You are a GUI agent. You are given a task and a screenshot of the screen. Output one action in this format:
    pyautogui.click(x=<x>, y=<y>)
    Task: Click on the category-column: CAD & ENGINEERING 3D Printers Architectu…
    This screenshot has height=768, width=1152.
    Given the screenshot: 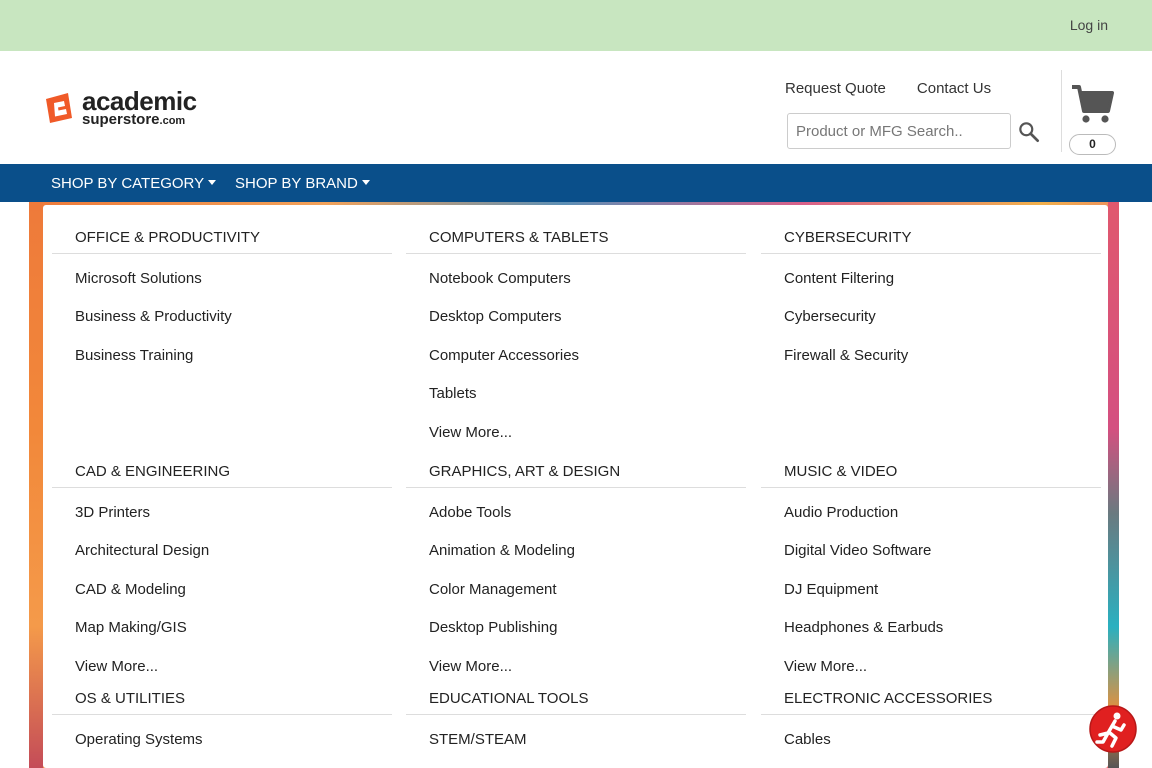 What is the action you would take?
    pyautogui.click(x=222, y=574)
    